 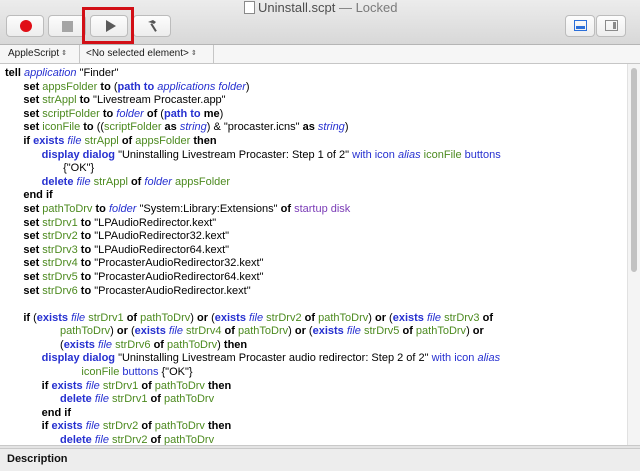 I want to click on editor-scrollbar, so click(x=633, y=254).